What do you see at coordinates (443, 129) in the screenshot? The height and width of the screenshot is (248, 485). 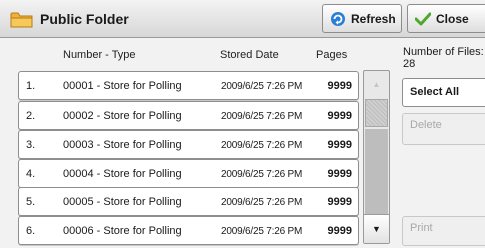 I see `delete-button: Delete` at bounding box center [443, 129].